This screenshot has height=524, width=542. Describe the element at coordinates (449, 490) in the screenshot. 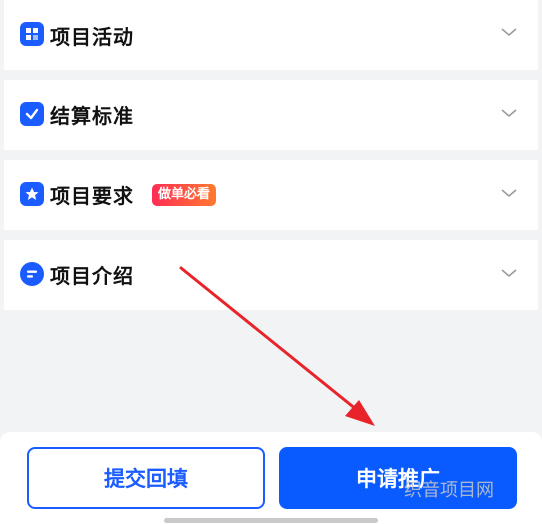

I see `watermark: 织音项目网` at that location.